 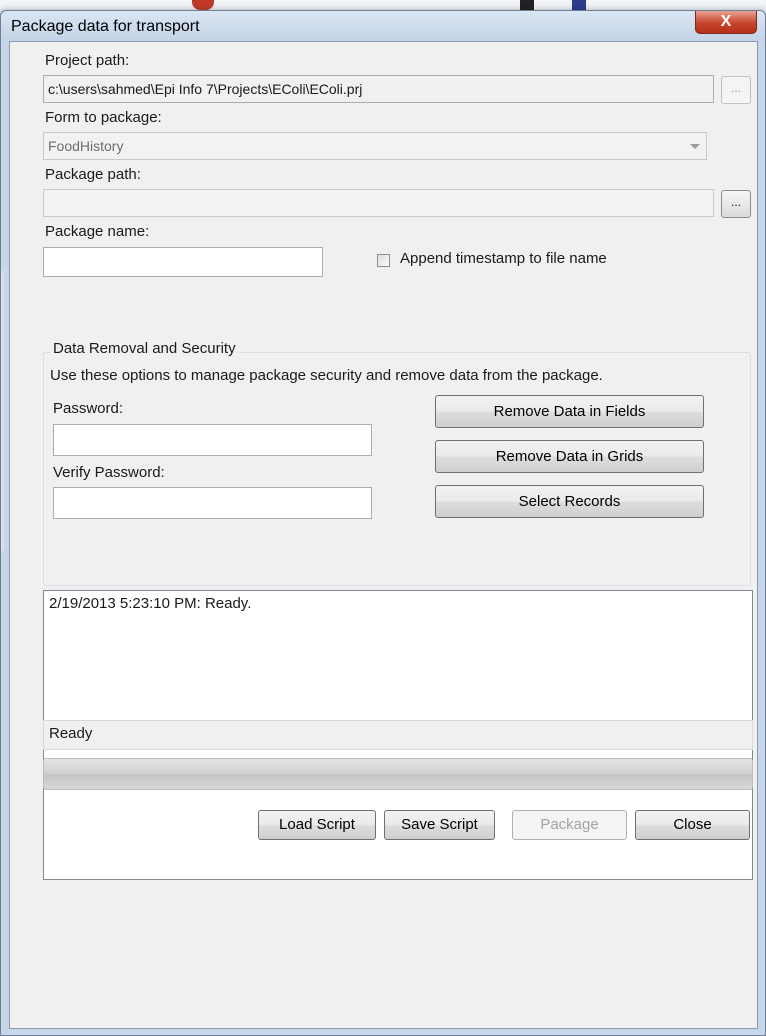 What do you see at coordinates (93, 174) in the screenshot?
I see `package-path-label: Package path:` at bounding box center [93, 174].